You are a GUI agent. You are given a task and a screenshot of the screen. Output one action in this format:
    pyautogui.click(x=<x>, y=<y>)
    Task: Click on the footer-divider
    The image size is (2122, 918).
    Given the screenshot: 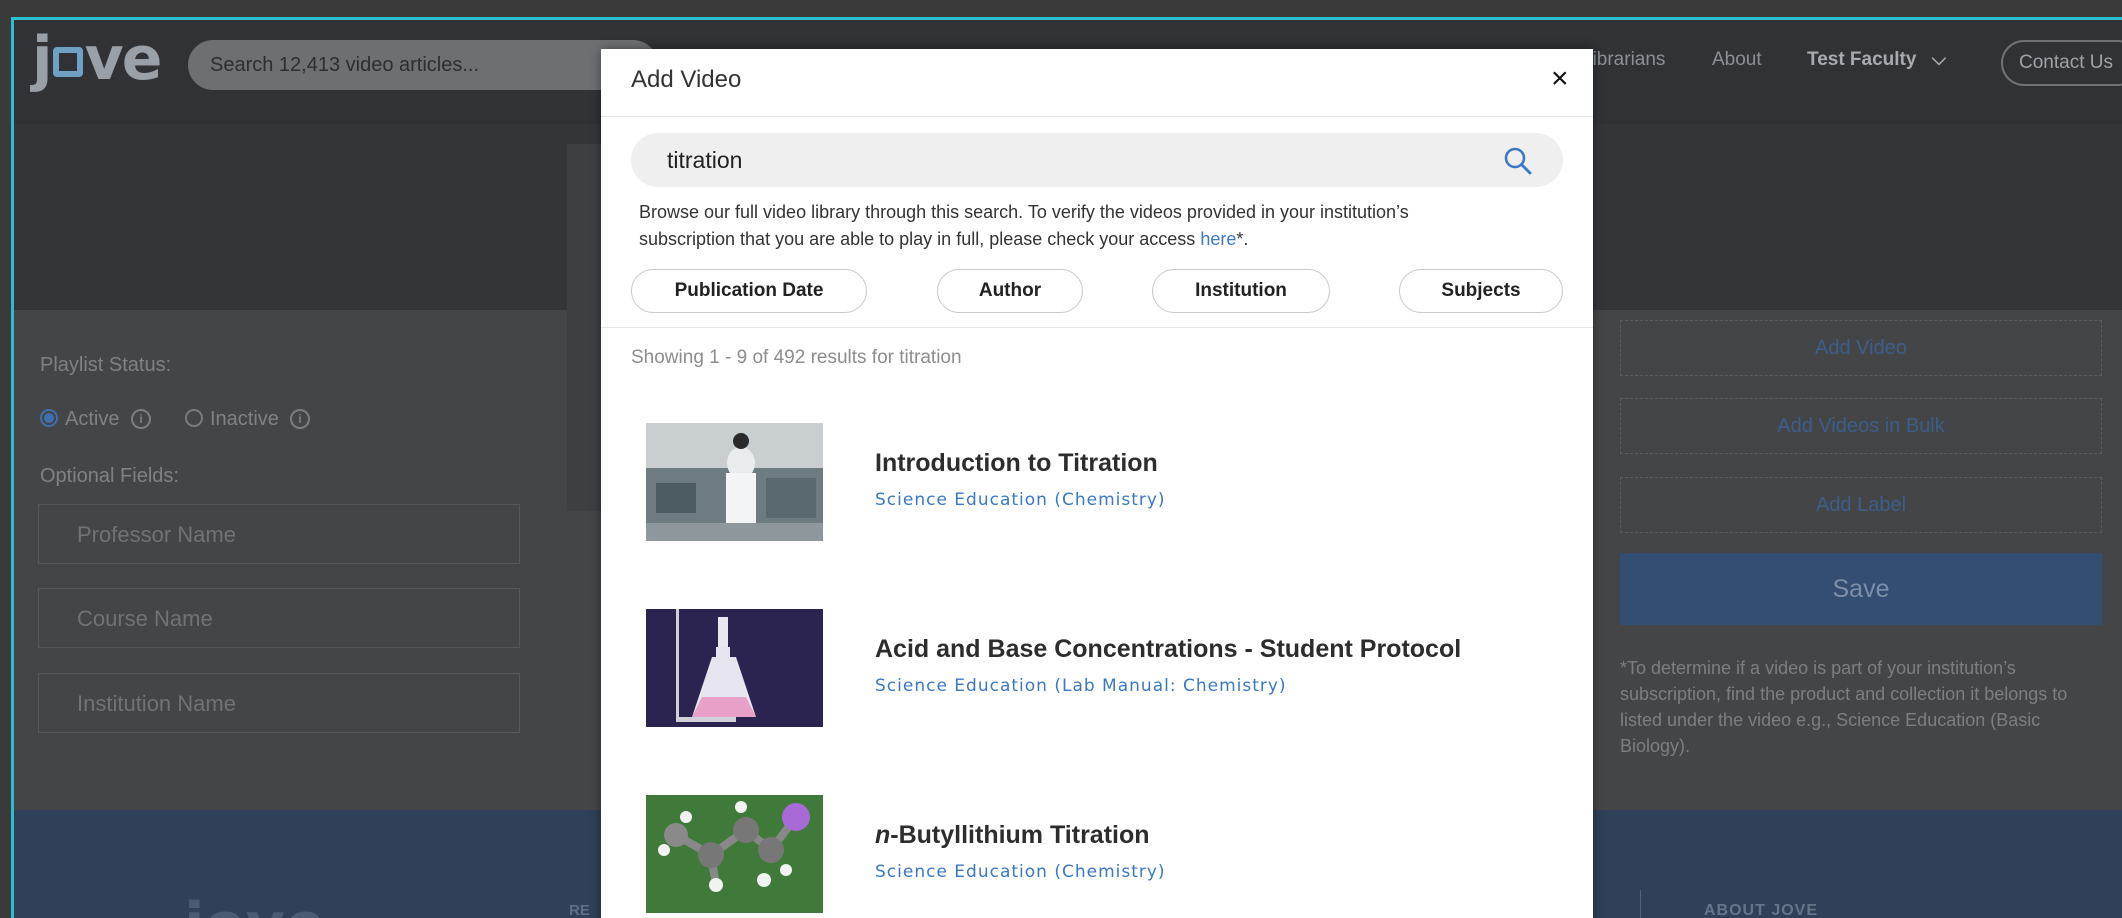 What is the action you would take?
    pyautogui.click(x=1640, y=904)
    